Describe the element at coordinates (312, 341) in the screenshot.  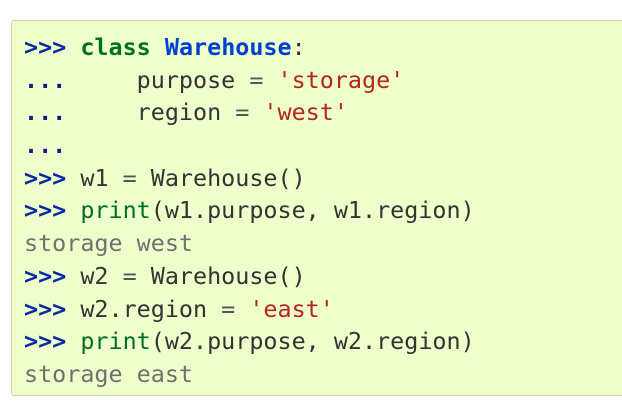
I see `arguments: (w2.purpose, w2.region)` at that location.